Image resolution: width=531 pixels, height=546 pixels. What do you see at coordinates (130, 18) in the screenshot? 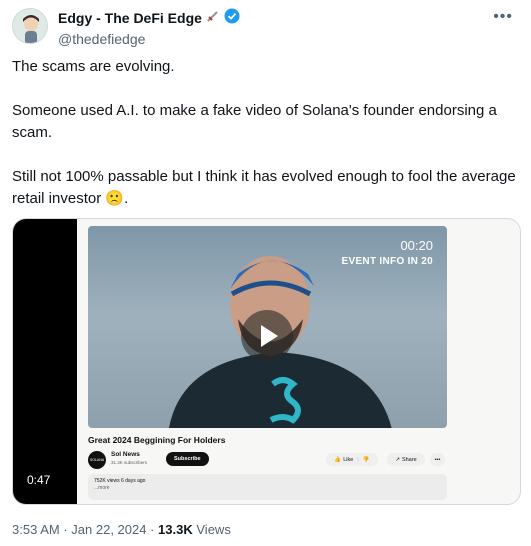
I see `author-name-text: Edgy - The DeFi Edge` at bounding box center [130, 18].